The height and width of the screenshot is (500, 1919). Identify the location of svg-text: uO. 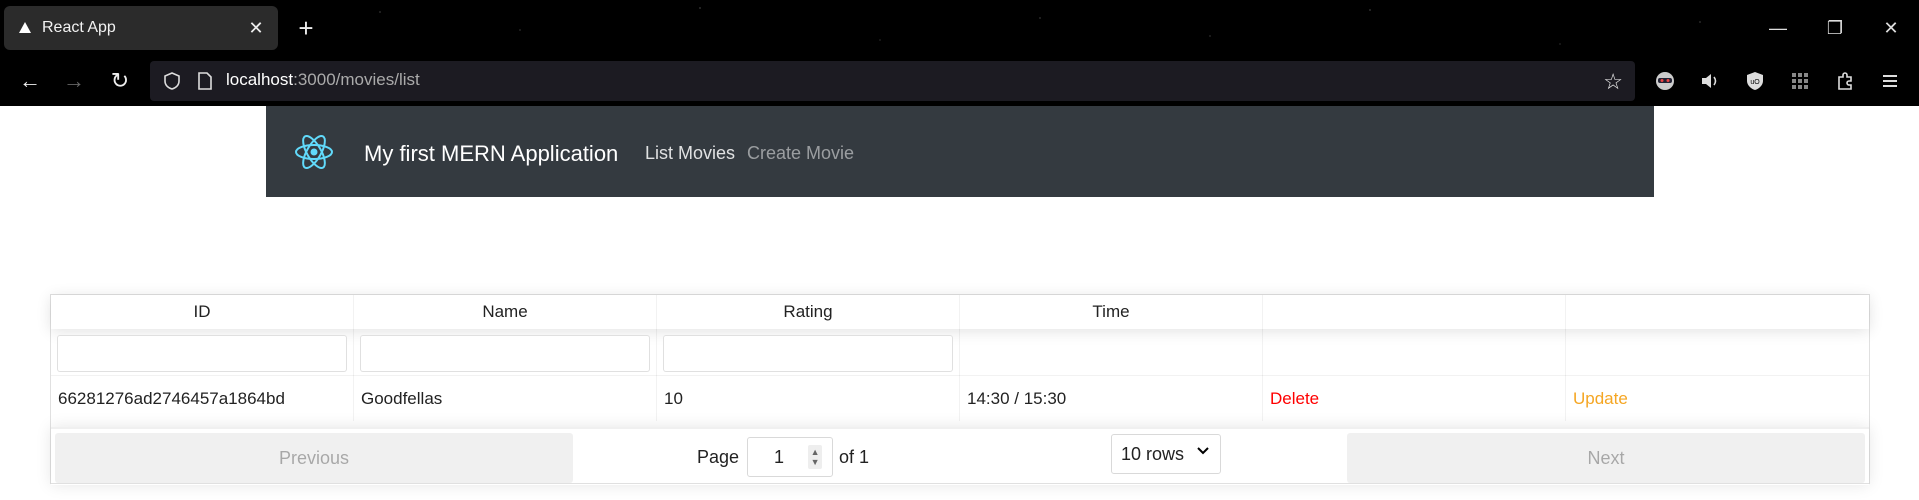
(1755, 82).